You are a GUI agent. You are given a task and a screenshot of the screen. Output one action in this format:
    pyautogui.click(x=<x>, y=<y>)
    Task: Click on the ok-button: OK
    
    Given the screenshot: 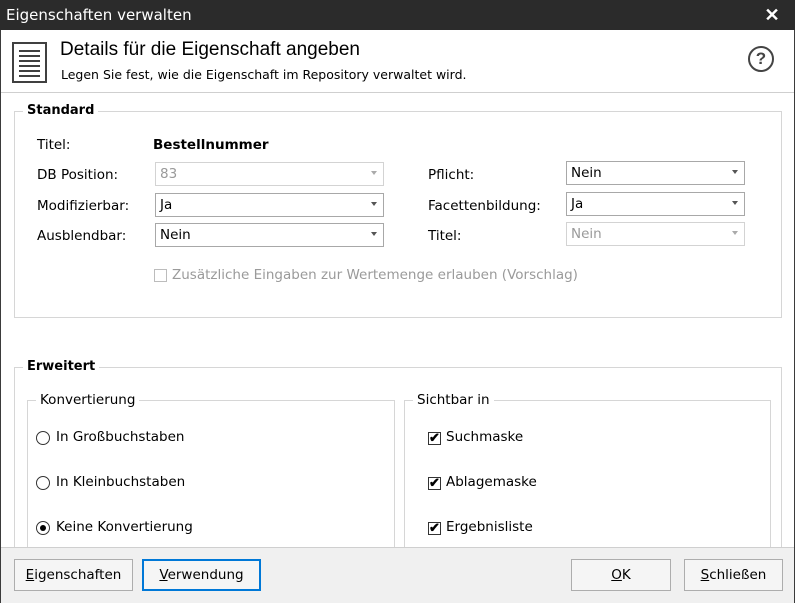 What is the action you would take?
    pyautogui.click(x=621, y=575)
    